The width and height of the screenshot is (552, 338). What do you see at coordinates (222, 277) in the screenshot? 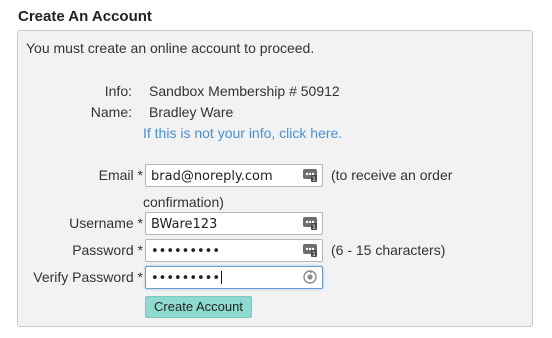
I see `text-caret` at bounding box center [222, 277].